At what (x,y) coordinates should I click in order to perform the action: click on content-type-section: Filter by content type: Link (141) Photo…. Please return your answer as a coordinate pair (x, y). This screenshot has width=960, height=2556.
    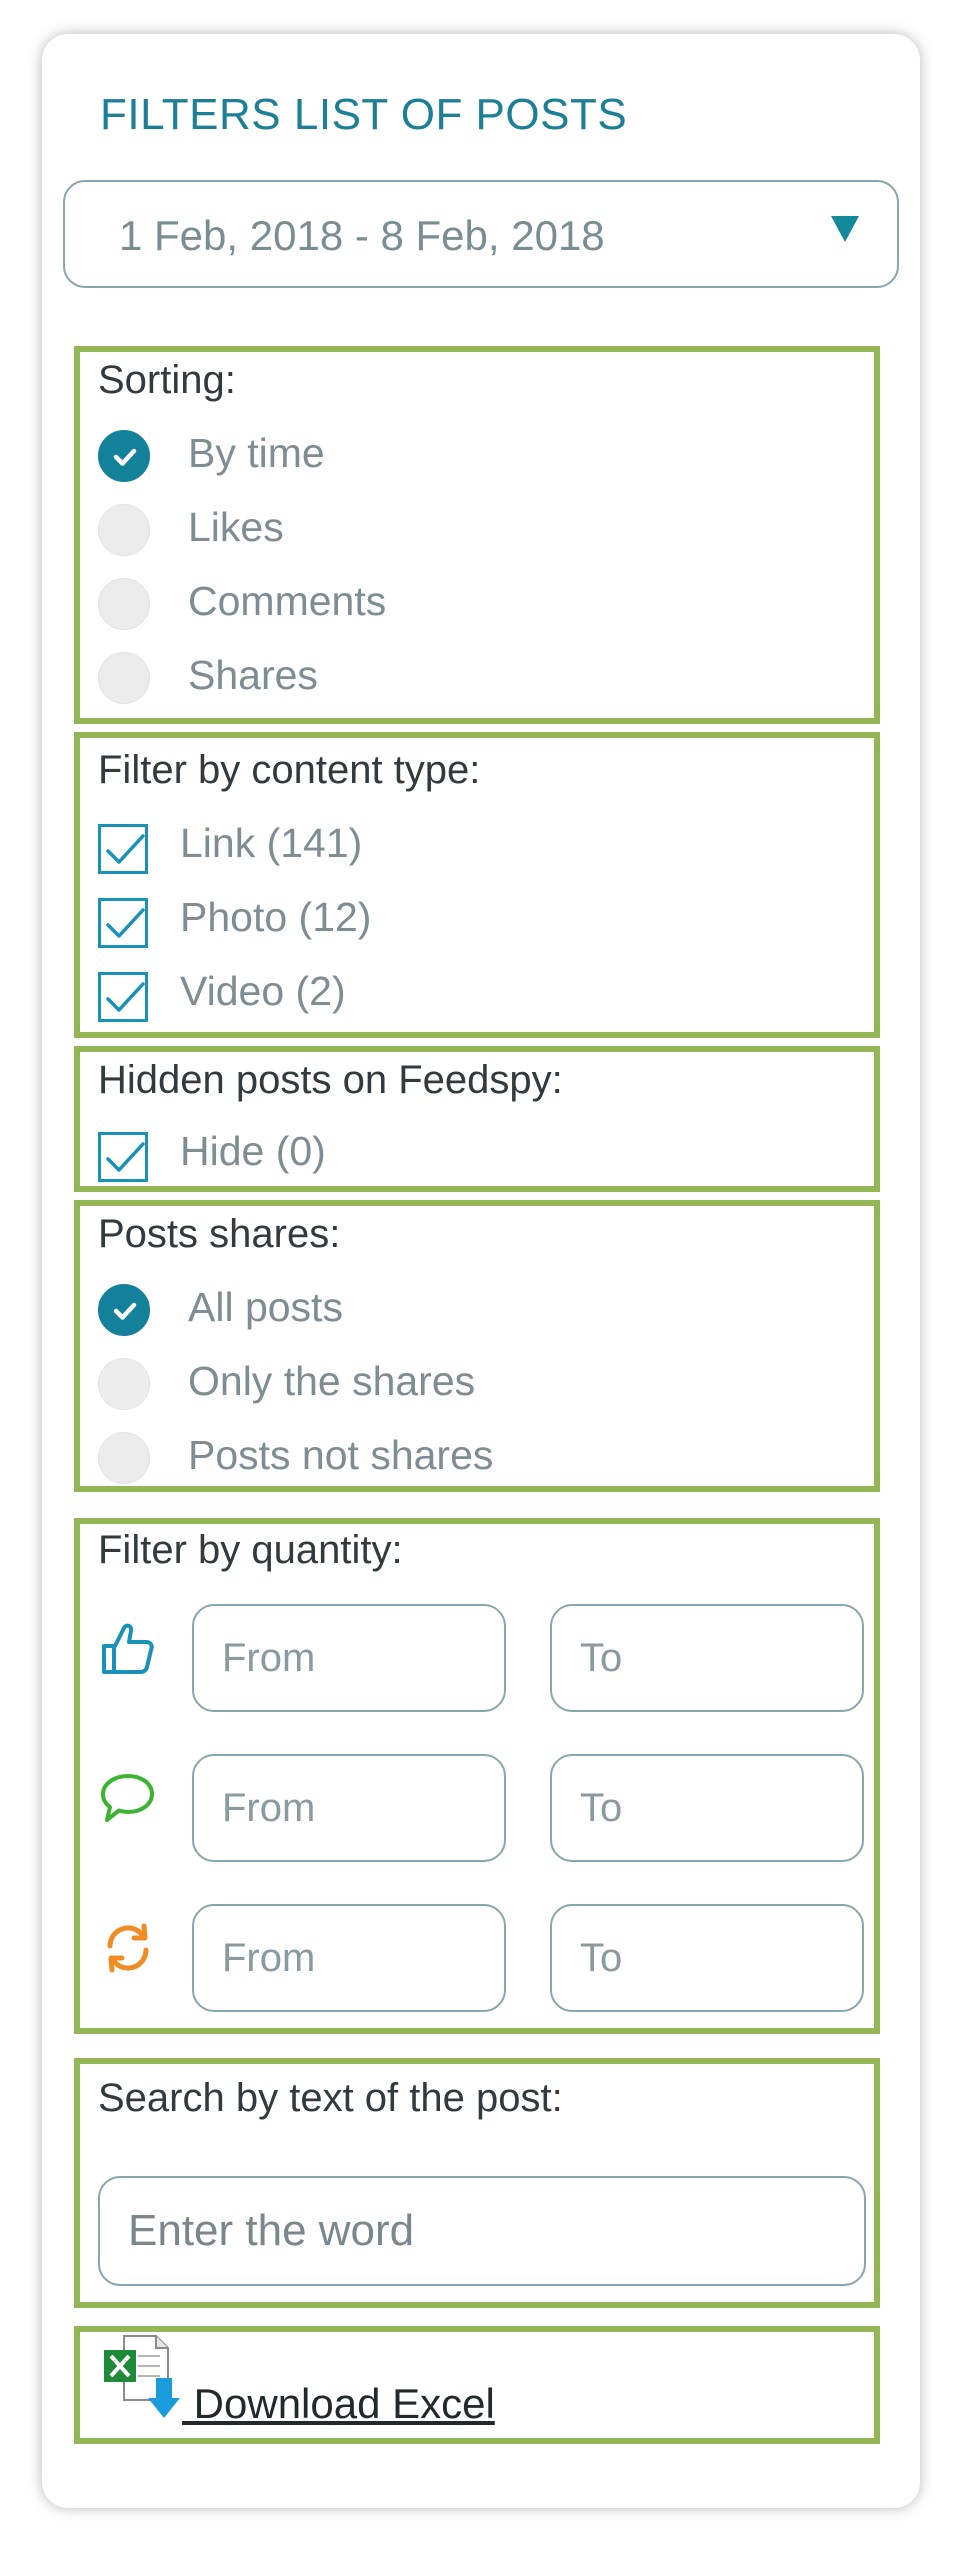
    Looking at the image, I should click on (477, 885).